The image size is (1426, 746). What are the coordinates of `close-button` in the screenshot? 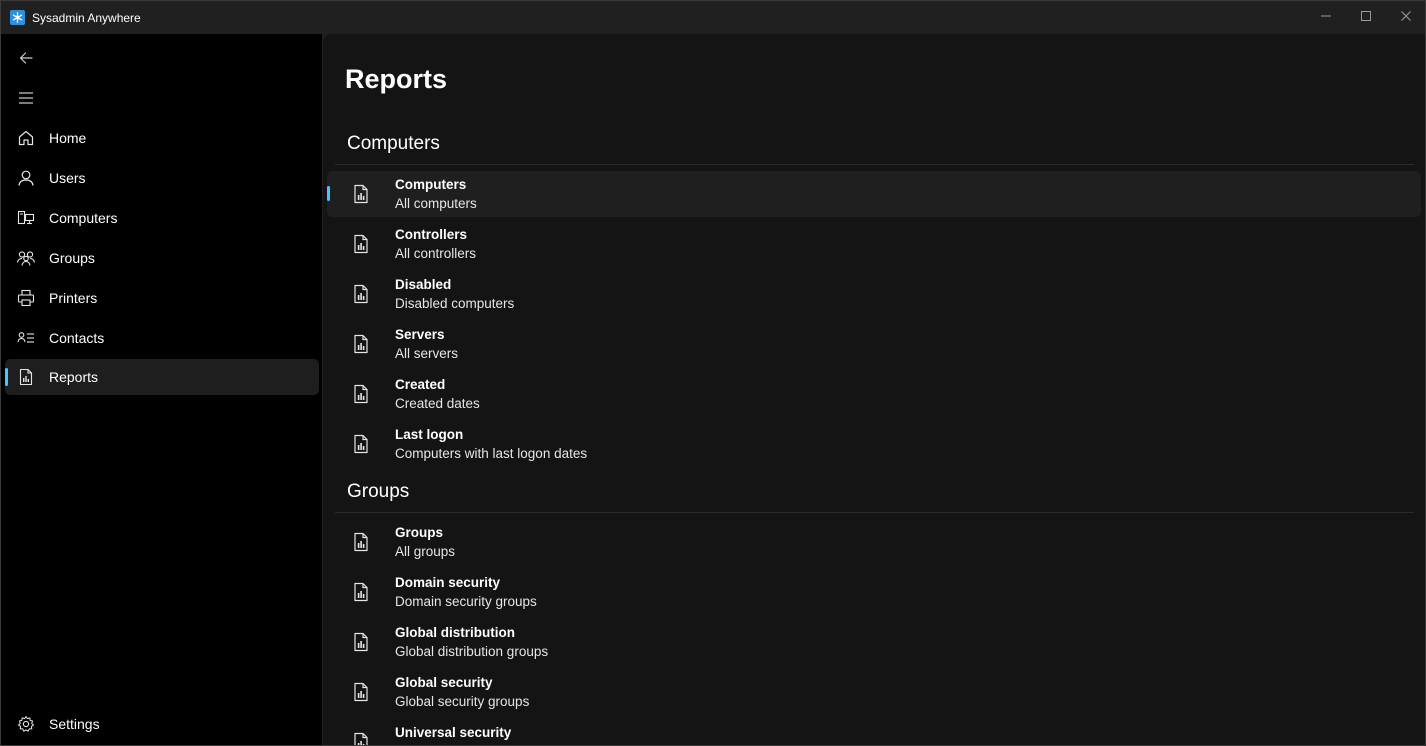 It's located at (1405, 16).